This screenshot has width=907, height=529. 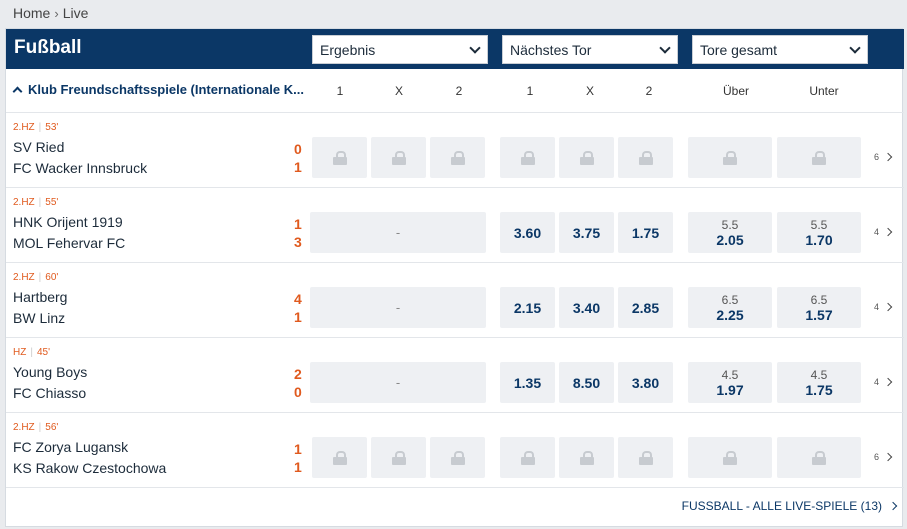 I want to click on match-status: HZ | 45', so click(x=31, y=352).